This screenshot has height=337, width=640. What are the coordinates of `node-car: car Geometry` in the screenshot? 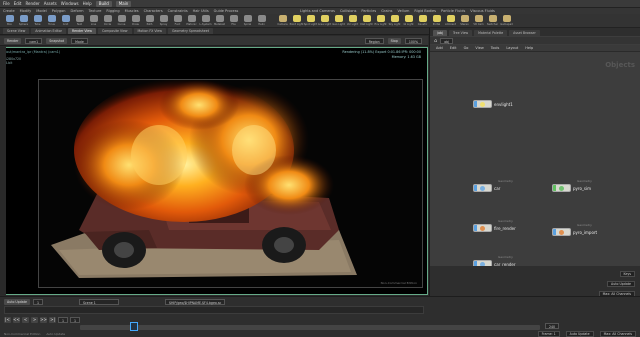 It's located at (493, 185).